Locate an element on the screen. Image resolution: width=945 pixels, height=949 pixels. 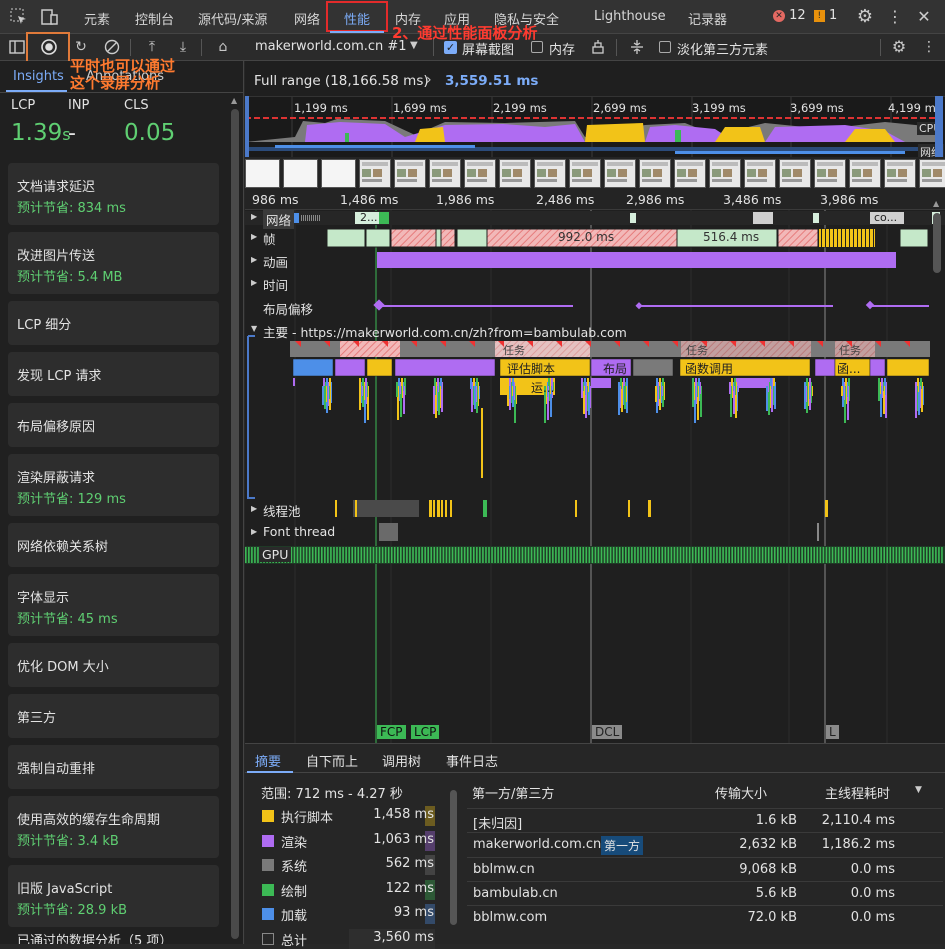
insight-card: 渲染屏蔽请求 预计节省: 129 ms is located at coordinates (113, 485).